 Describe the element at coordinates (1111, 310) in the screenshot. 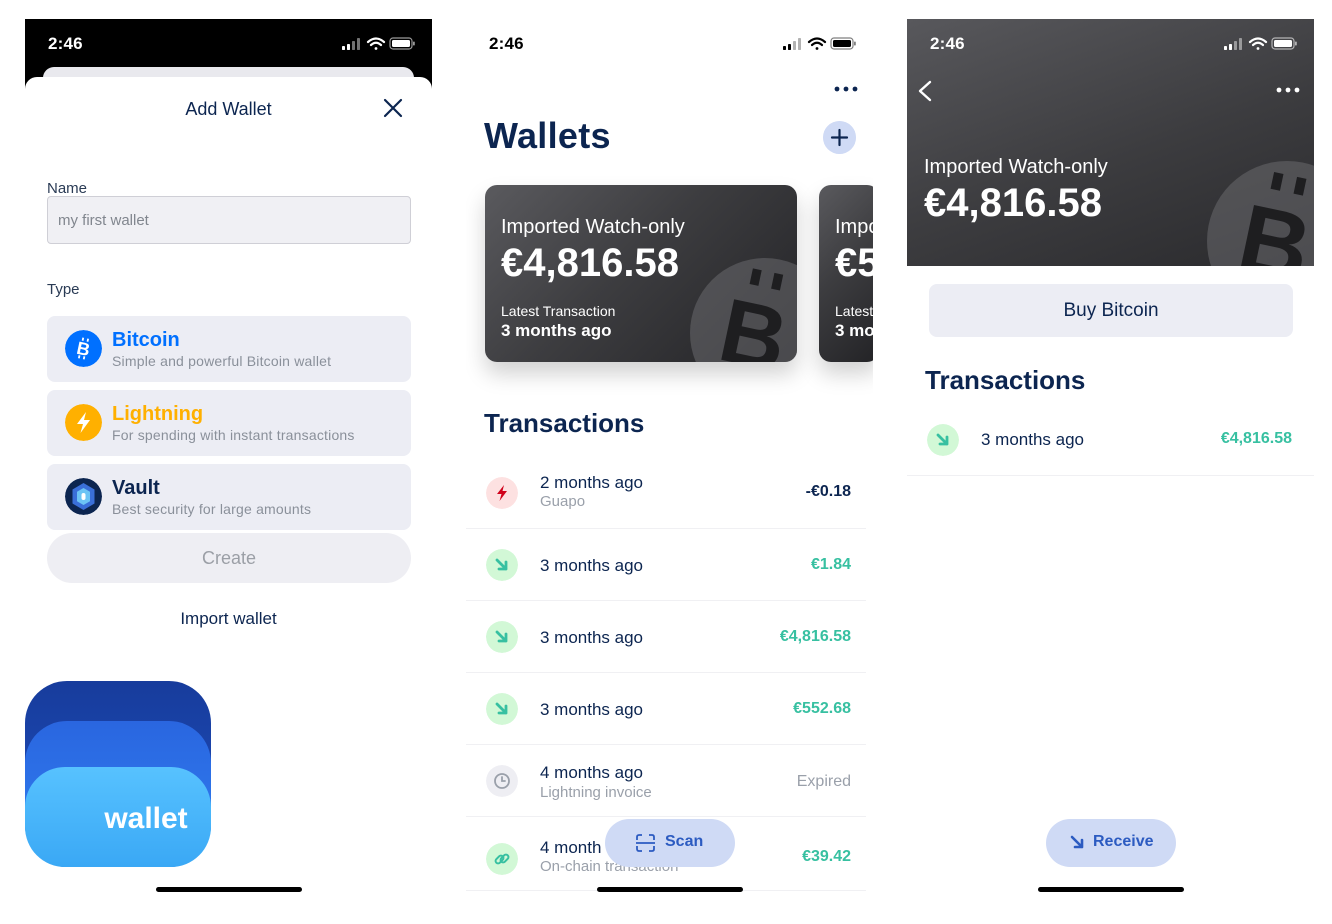

I see `buy-bitcoin-button: Buy Bitcoin` at that location.